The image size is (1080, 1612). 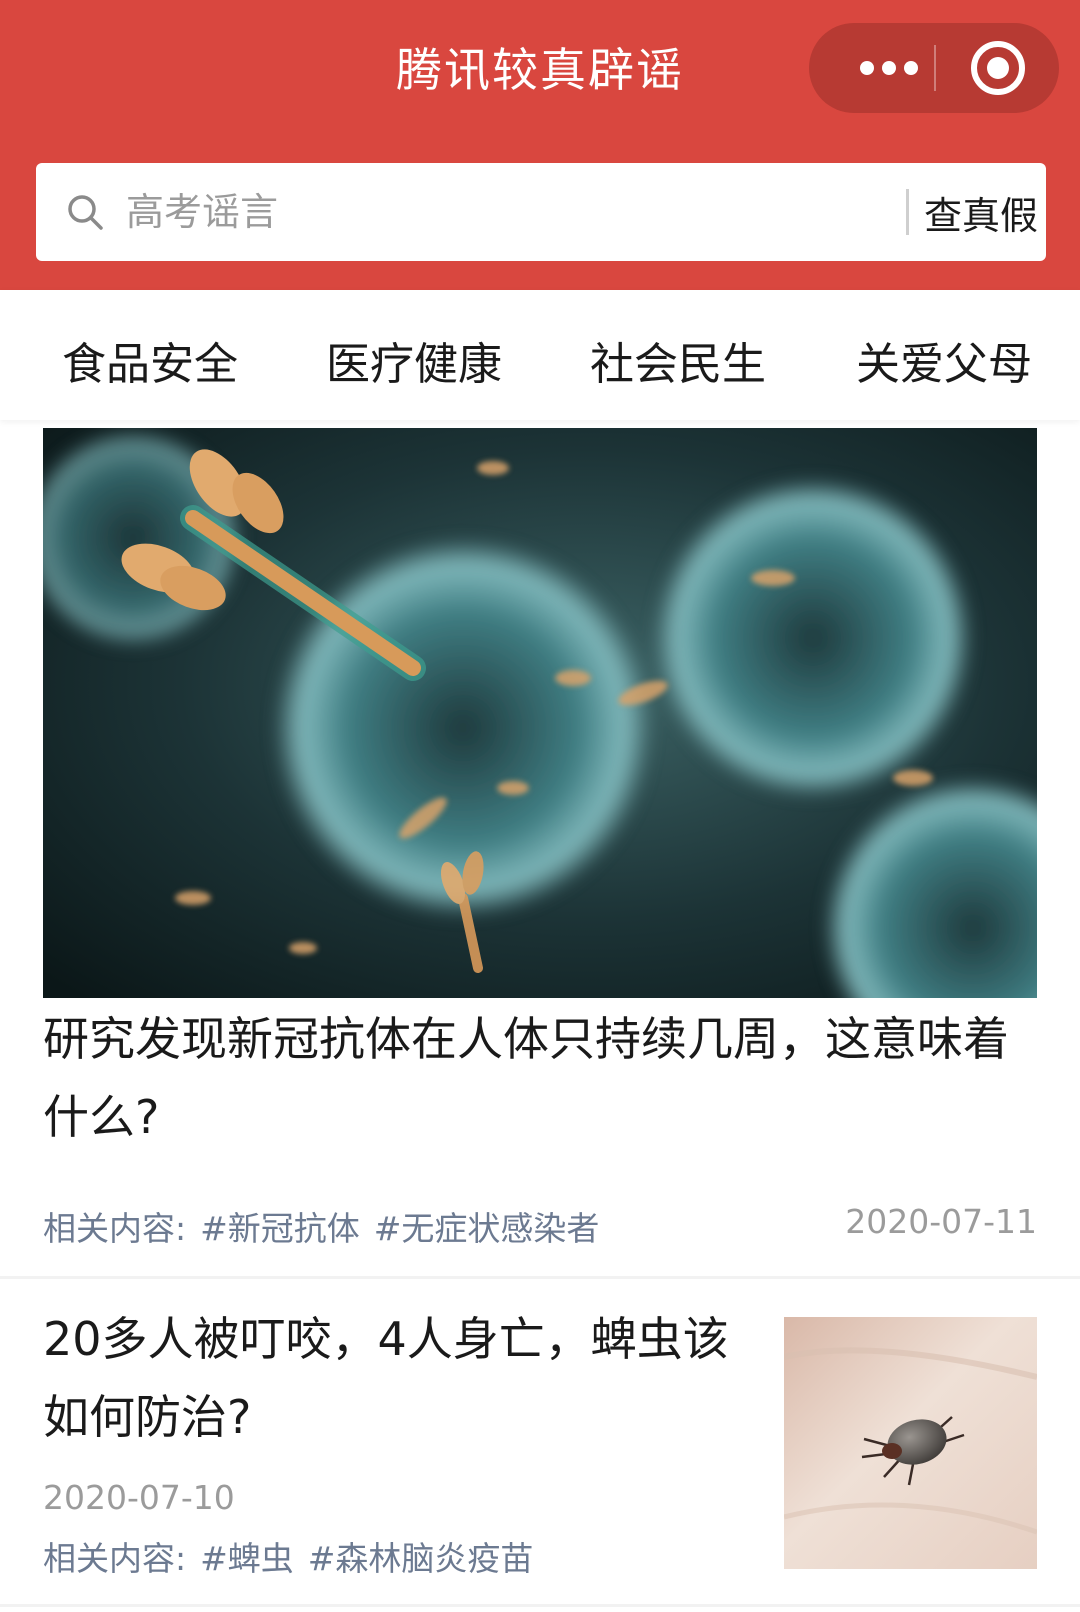 What do you see at coordinates (944, 360) in the screenshot?
I see `tab-care-parents: 关爱父母` at bounding box center [944, 360].